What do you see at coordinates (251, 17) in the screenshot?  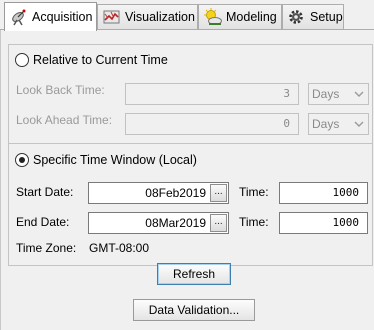 I see `tab-label: Modeling` at bounding box center [251, 17].